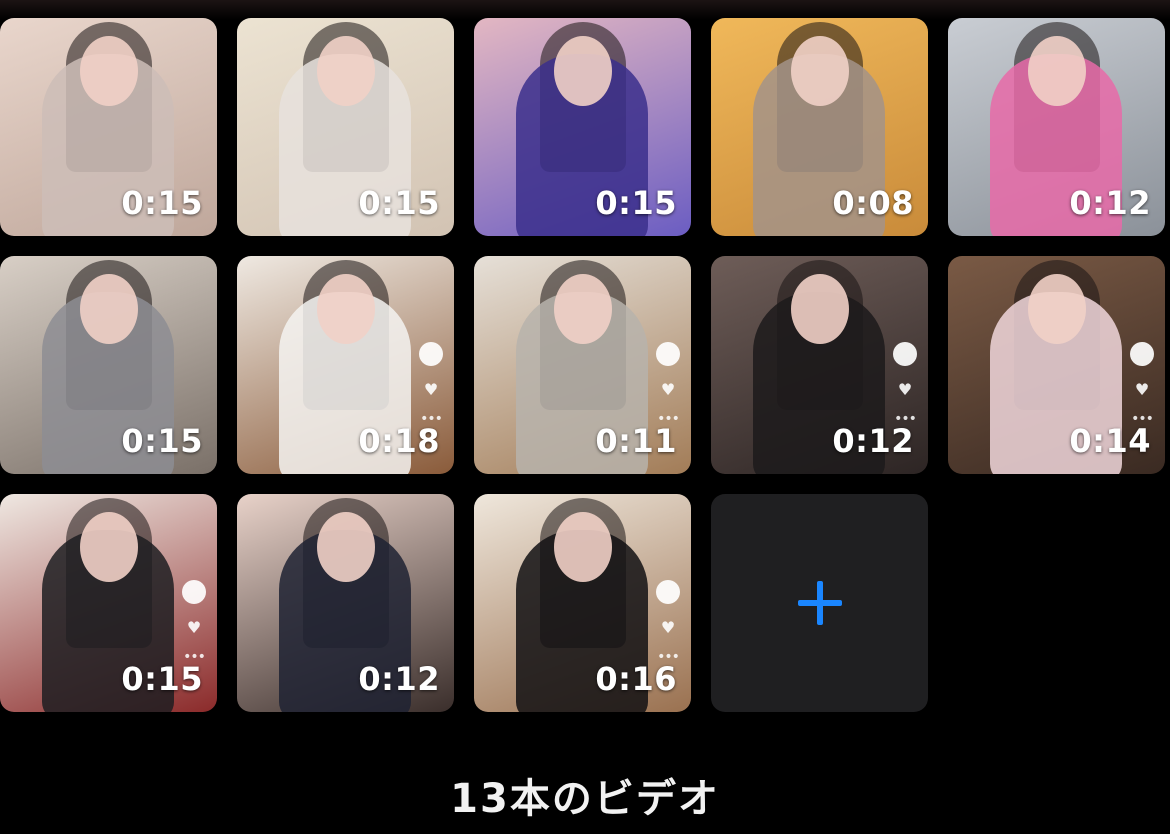 Image resolution: width=1170 pixels, height=834 pixels. What do you see at coordinates (1056, 365) in the screenshot?
I see `video-thumbnail: ♥ ••• 0:14` at bounding box center [1056, 365].